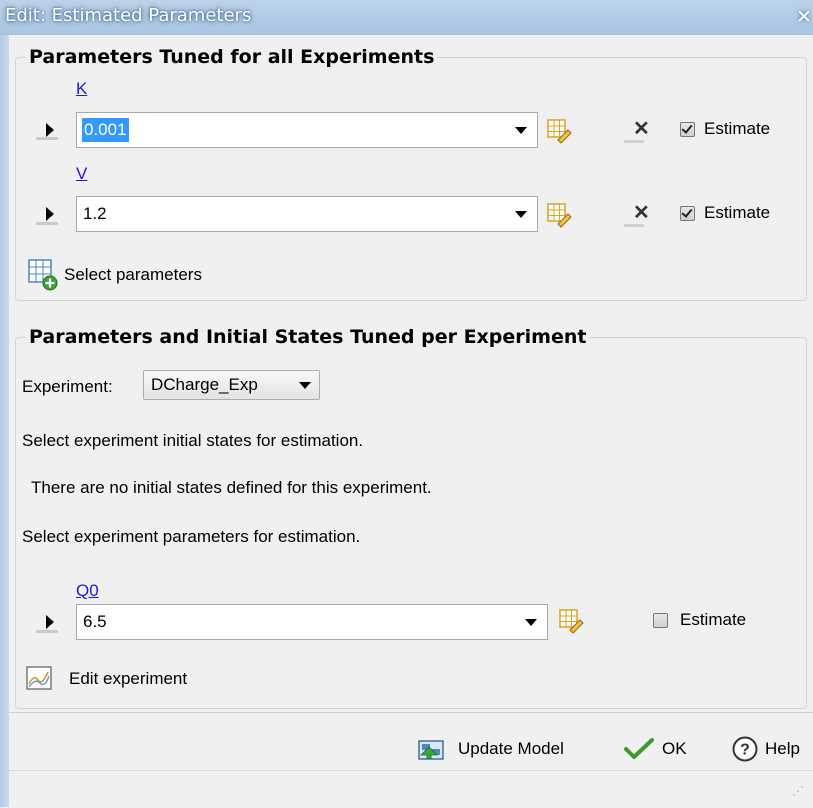 The height and width of the screenshot is (808, 813). Describe the element at coordinates (232, 57) in the screenshot. I see `group-all-title: Parameters Tuned for all Experiments` at that location.